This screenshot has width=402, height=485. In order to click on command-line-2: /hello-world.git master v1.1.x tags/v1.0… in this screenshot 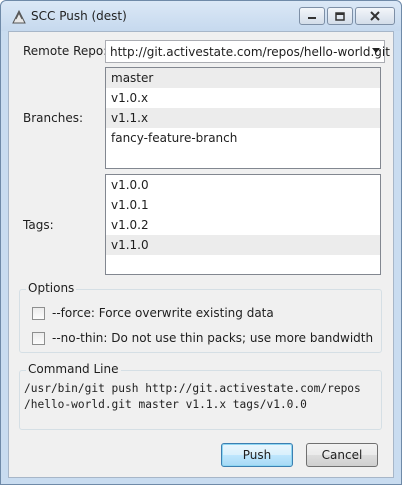, I will do `click(165, 404)`.